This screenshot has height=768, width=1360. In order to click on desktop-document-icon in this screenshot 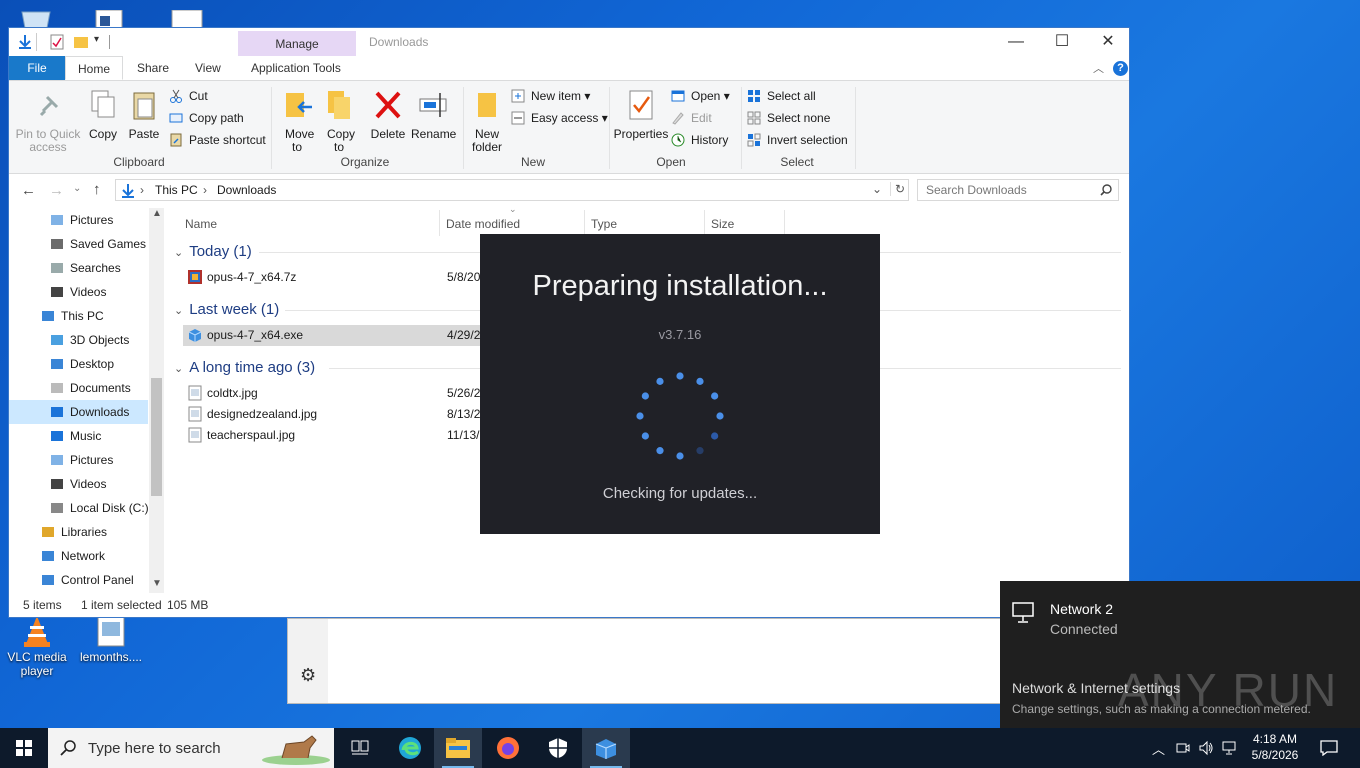, I will do `click(110, 19)`.